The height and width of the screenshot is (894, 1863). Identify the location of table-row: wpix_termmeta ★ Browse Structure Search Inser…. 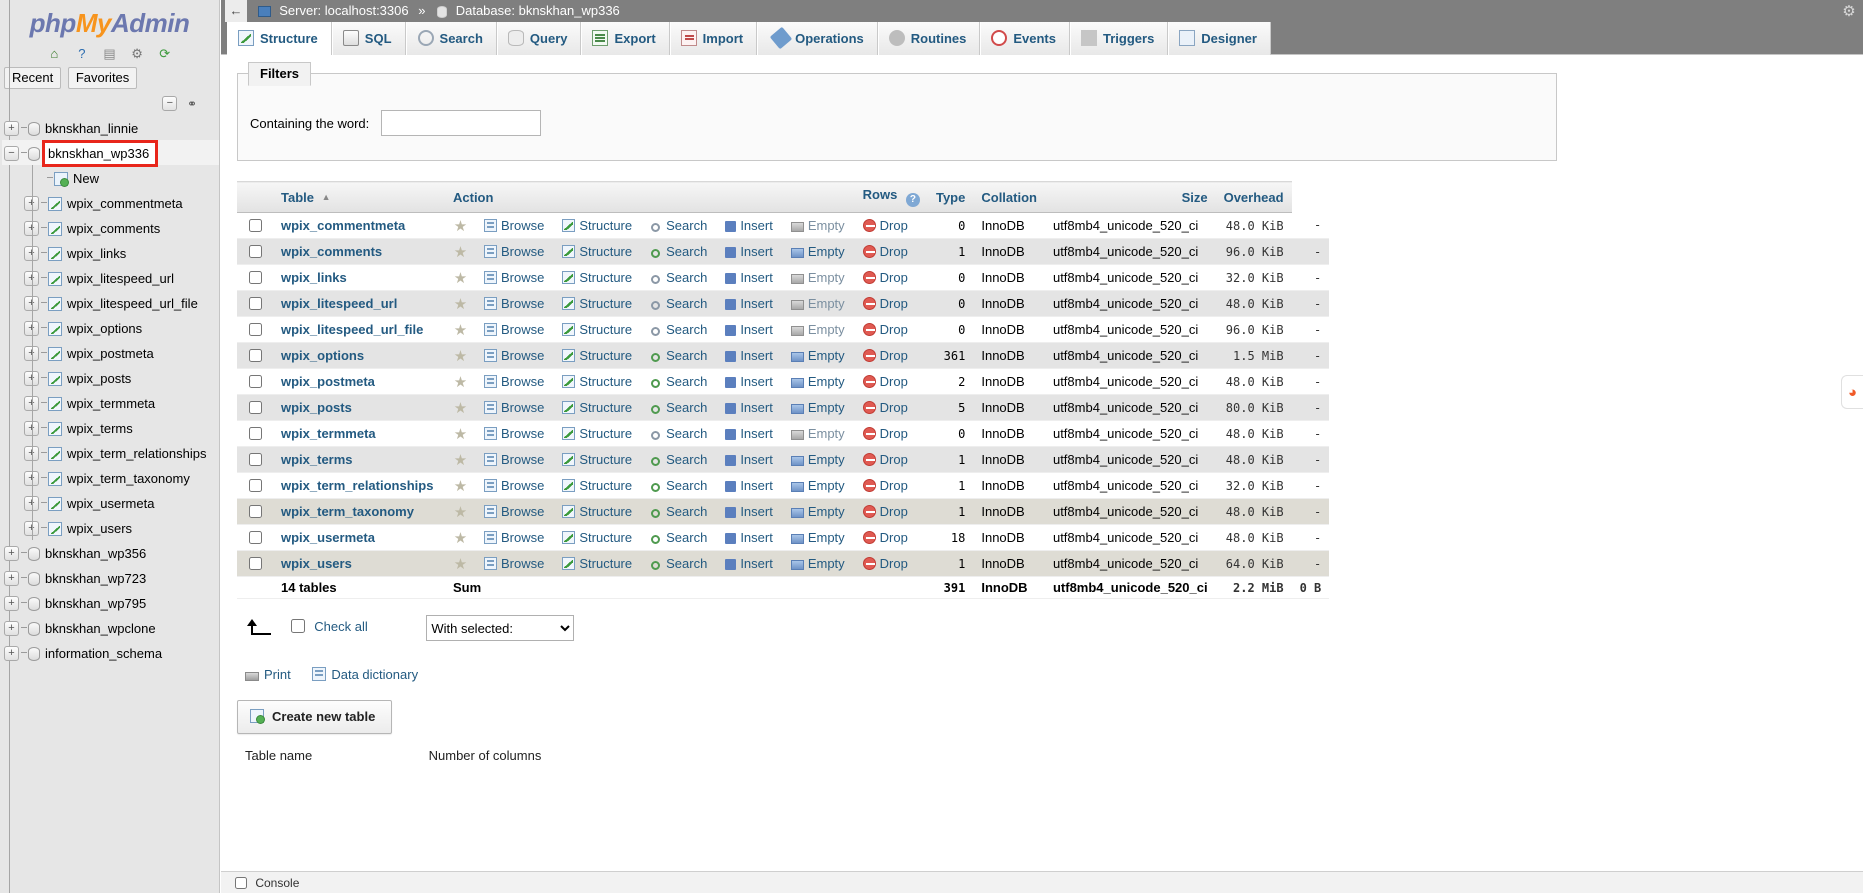
(783, 433).